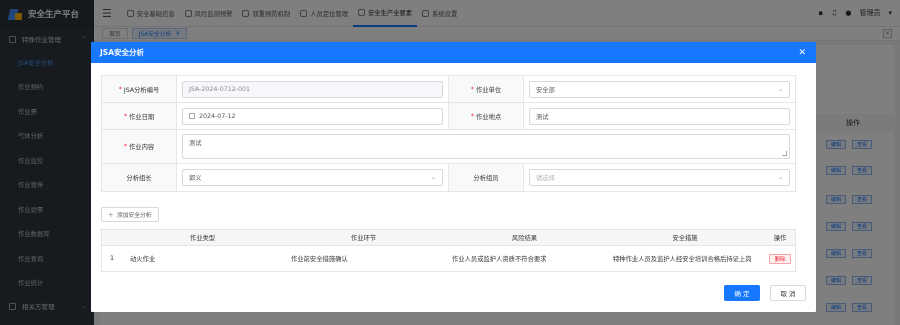 The height and width of the screenshot is (325, 900). I want to click on label-text: 作业内容, so click(141, 147).